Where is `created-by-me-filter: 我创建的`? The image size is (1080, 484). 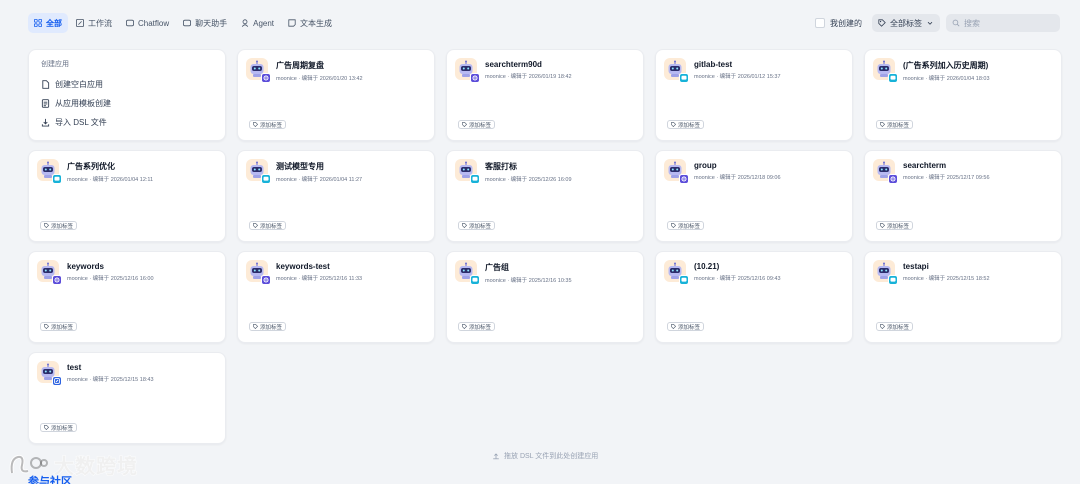
created-by-me-filter: 我创建的 is located at coordinates (838, 23).